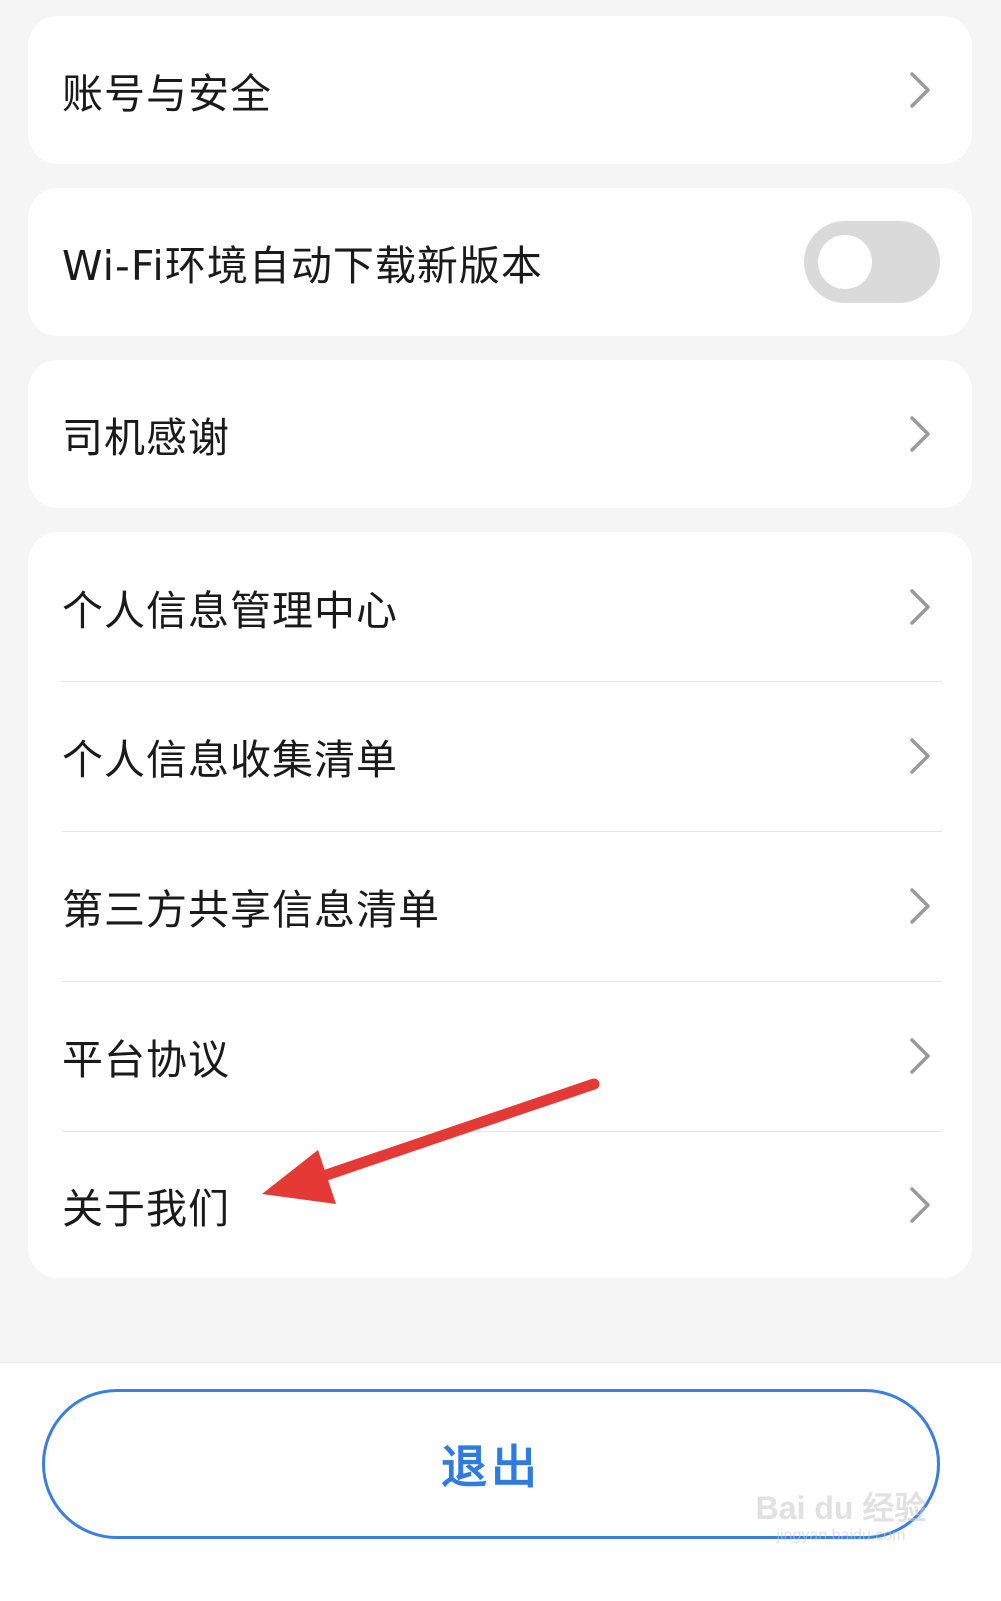  Describe the element at coordinates (845, 262) in the screenshot. I see `toggle-knob` at that location.